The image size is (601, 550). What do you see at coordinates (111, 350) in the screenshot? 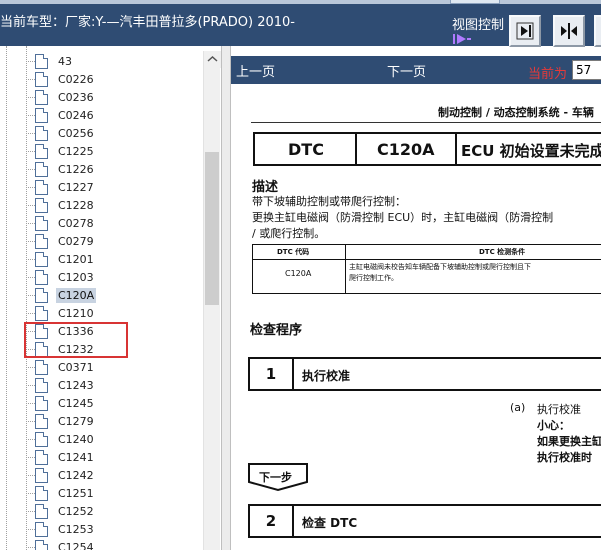
I see `tree-item: C1232` at bounding box center [111, 350].